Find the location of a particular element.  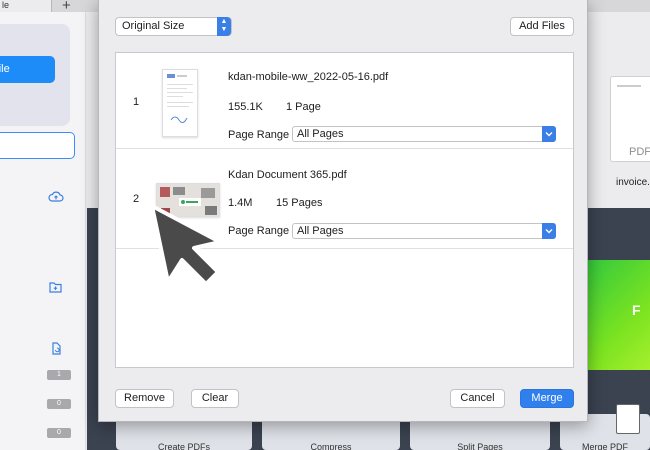

remove-button: Remove is located at coordinates (144, 398).